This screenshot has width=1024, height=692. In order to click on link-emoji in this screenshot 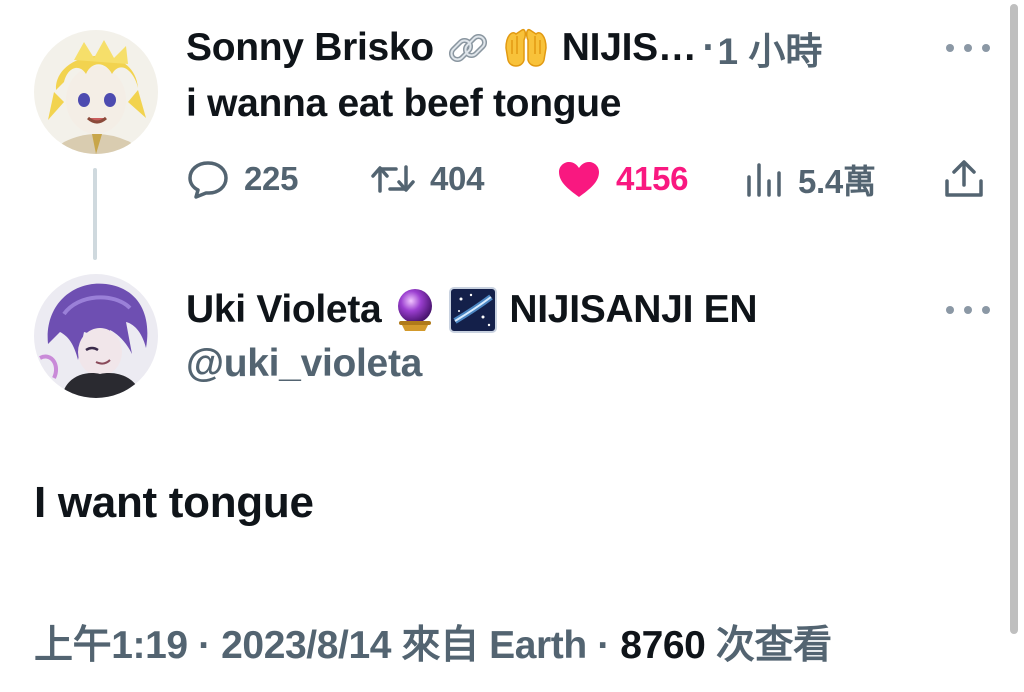, I will do `click(468, 48)`.